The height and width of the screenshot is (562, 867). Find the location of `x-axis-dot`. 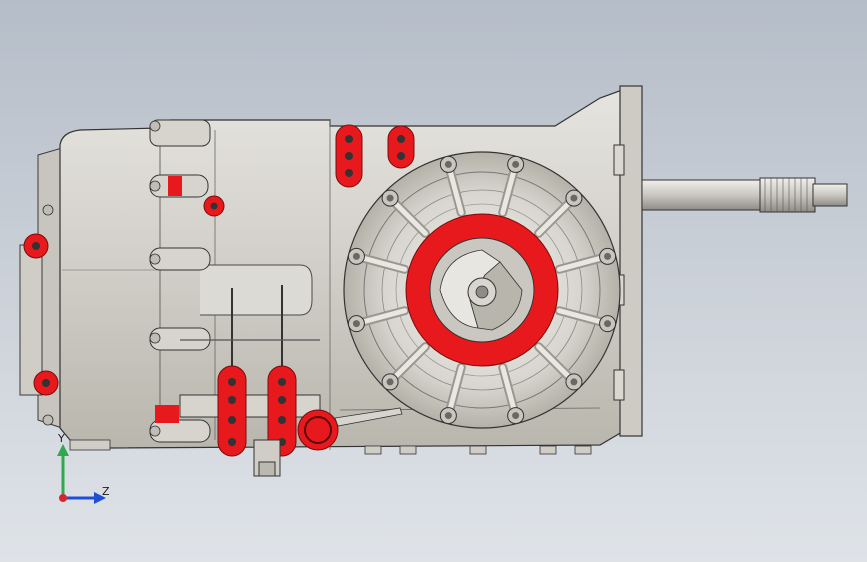

x-axis-dot is located at coordinates (63, 498).